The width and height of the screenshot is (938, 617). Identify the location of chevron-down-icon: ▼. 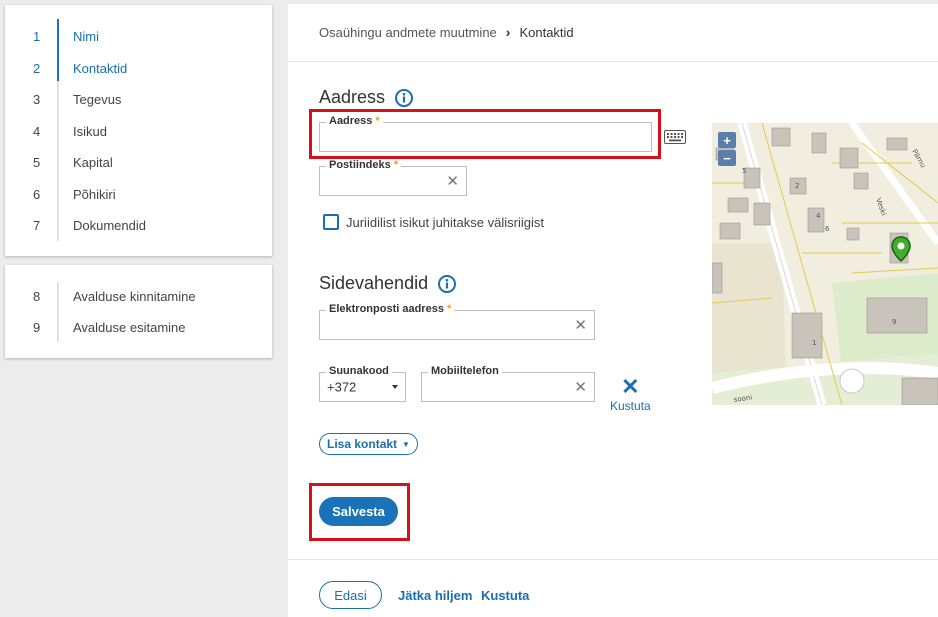
(406, 444).